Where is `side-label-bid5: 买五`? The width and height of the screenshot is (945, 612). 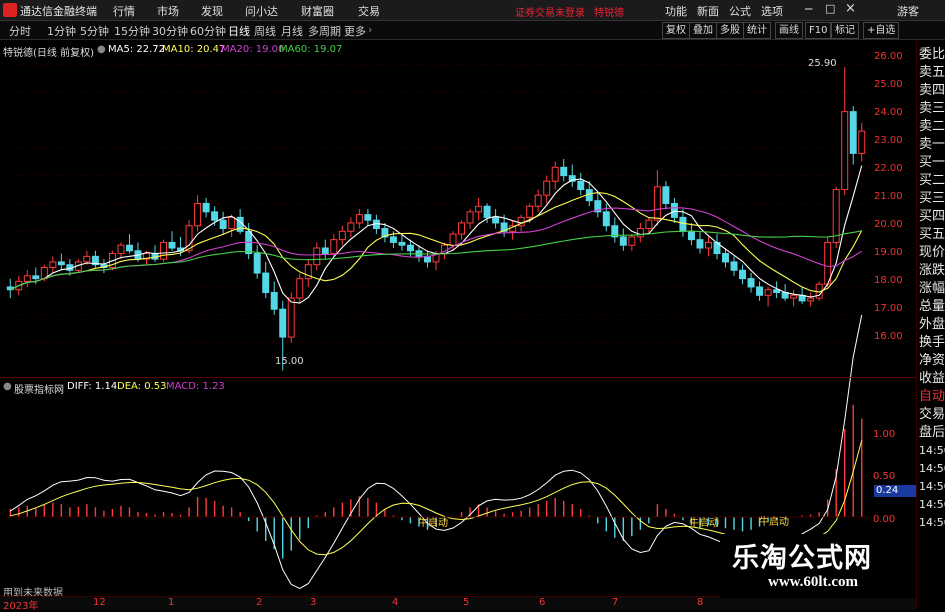
side-label-bid5: 买五 is located at coordinates (932, 234).